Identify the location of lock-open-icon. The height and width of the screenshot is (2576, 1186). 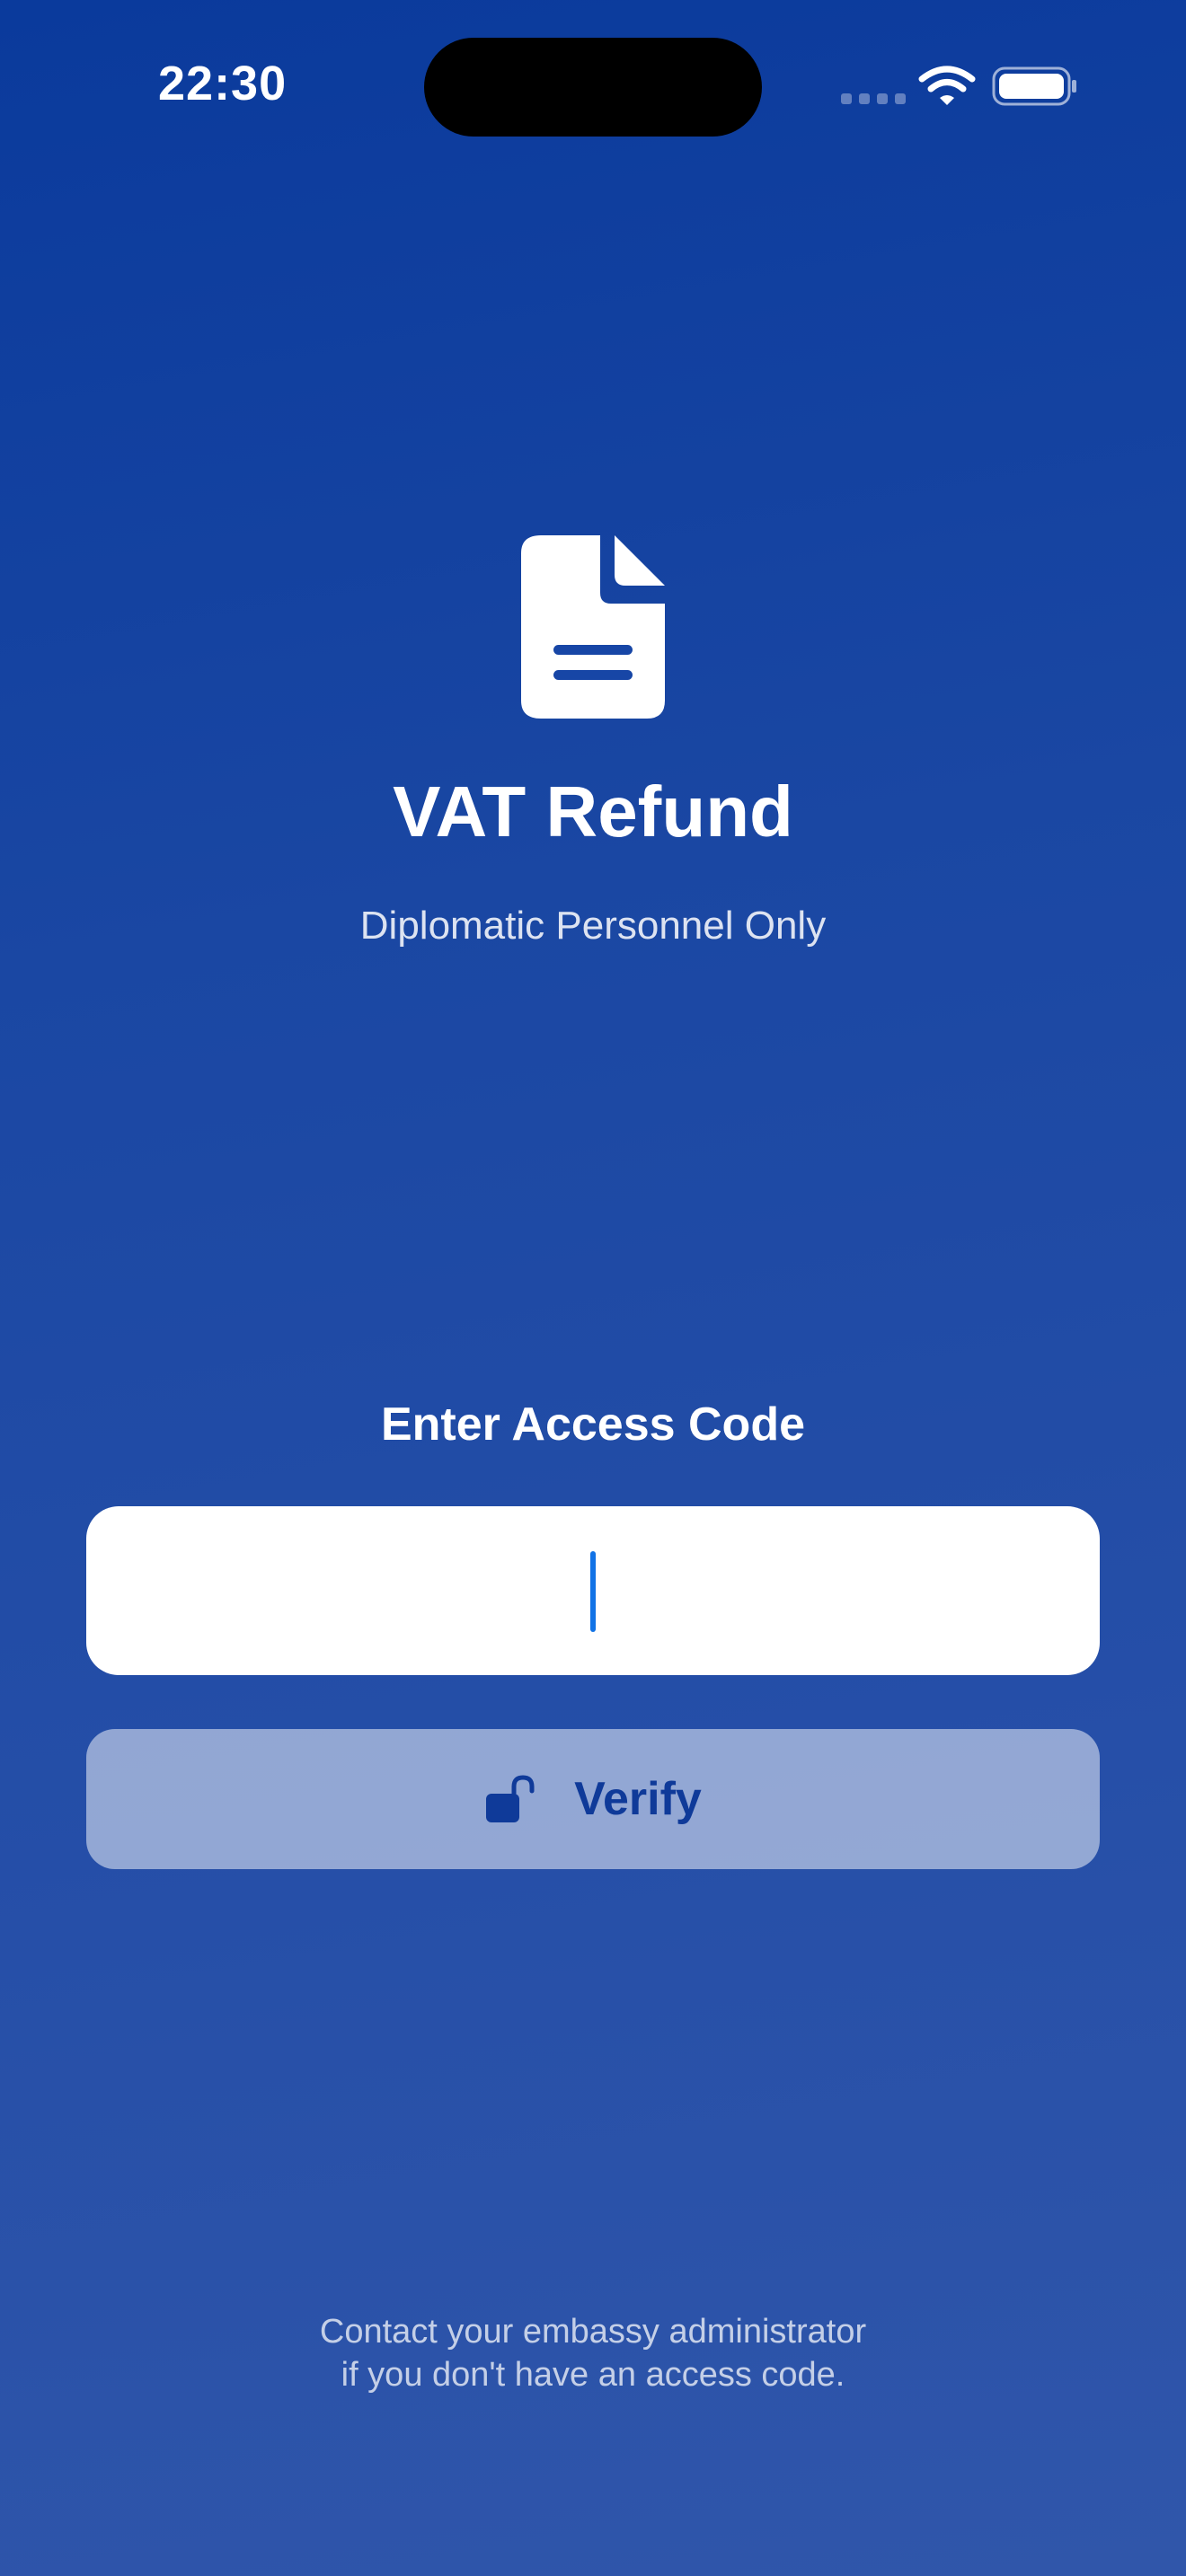
(510, 1798).